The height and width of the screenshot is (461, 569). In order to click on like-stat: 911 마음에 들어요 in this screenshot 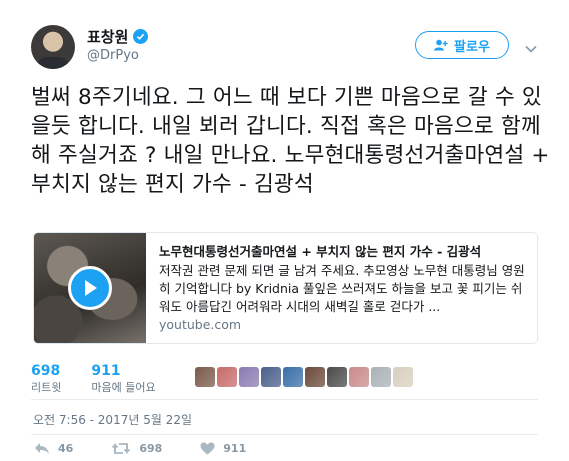, I will do `click(123, 379)`.